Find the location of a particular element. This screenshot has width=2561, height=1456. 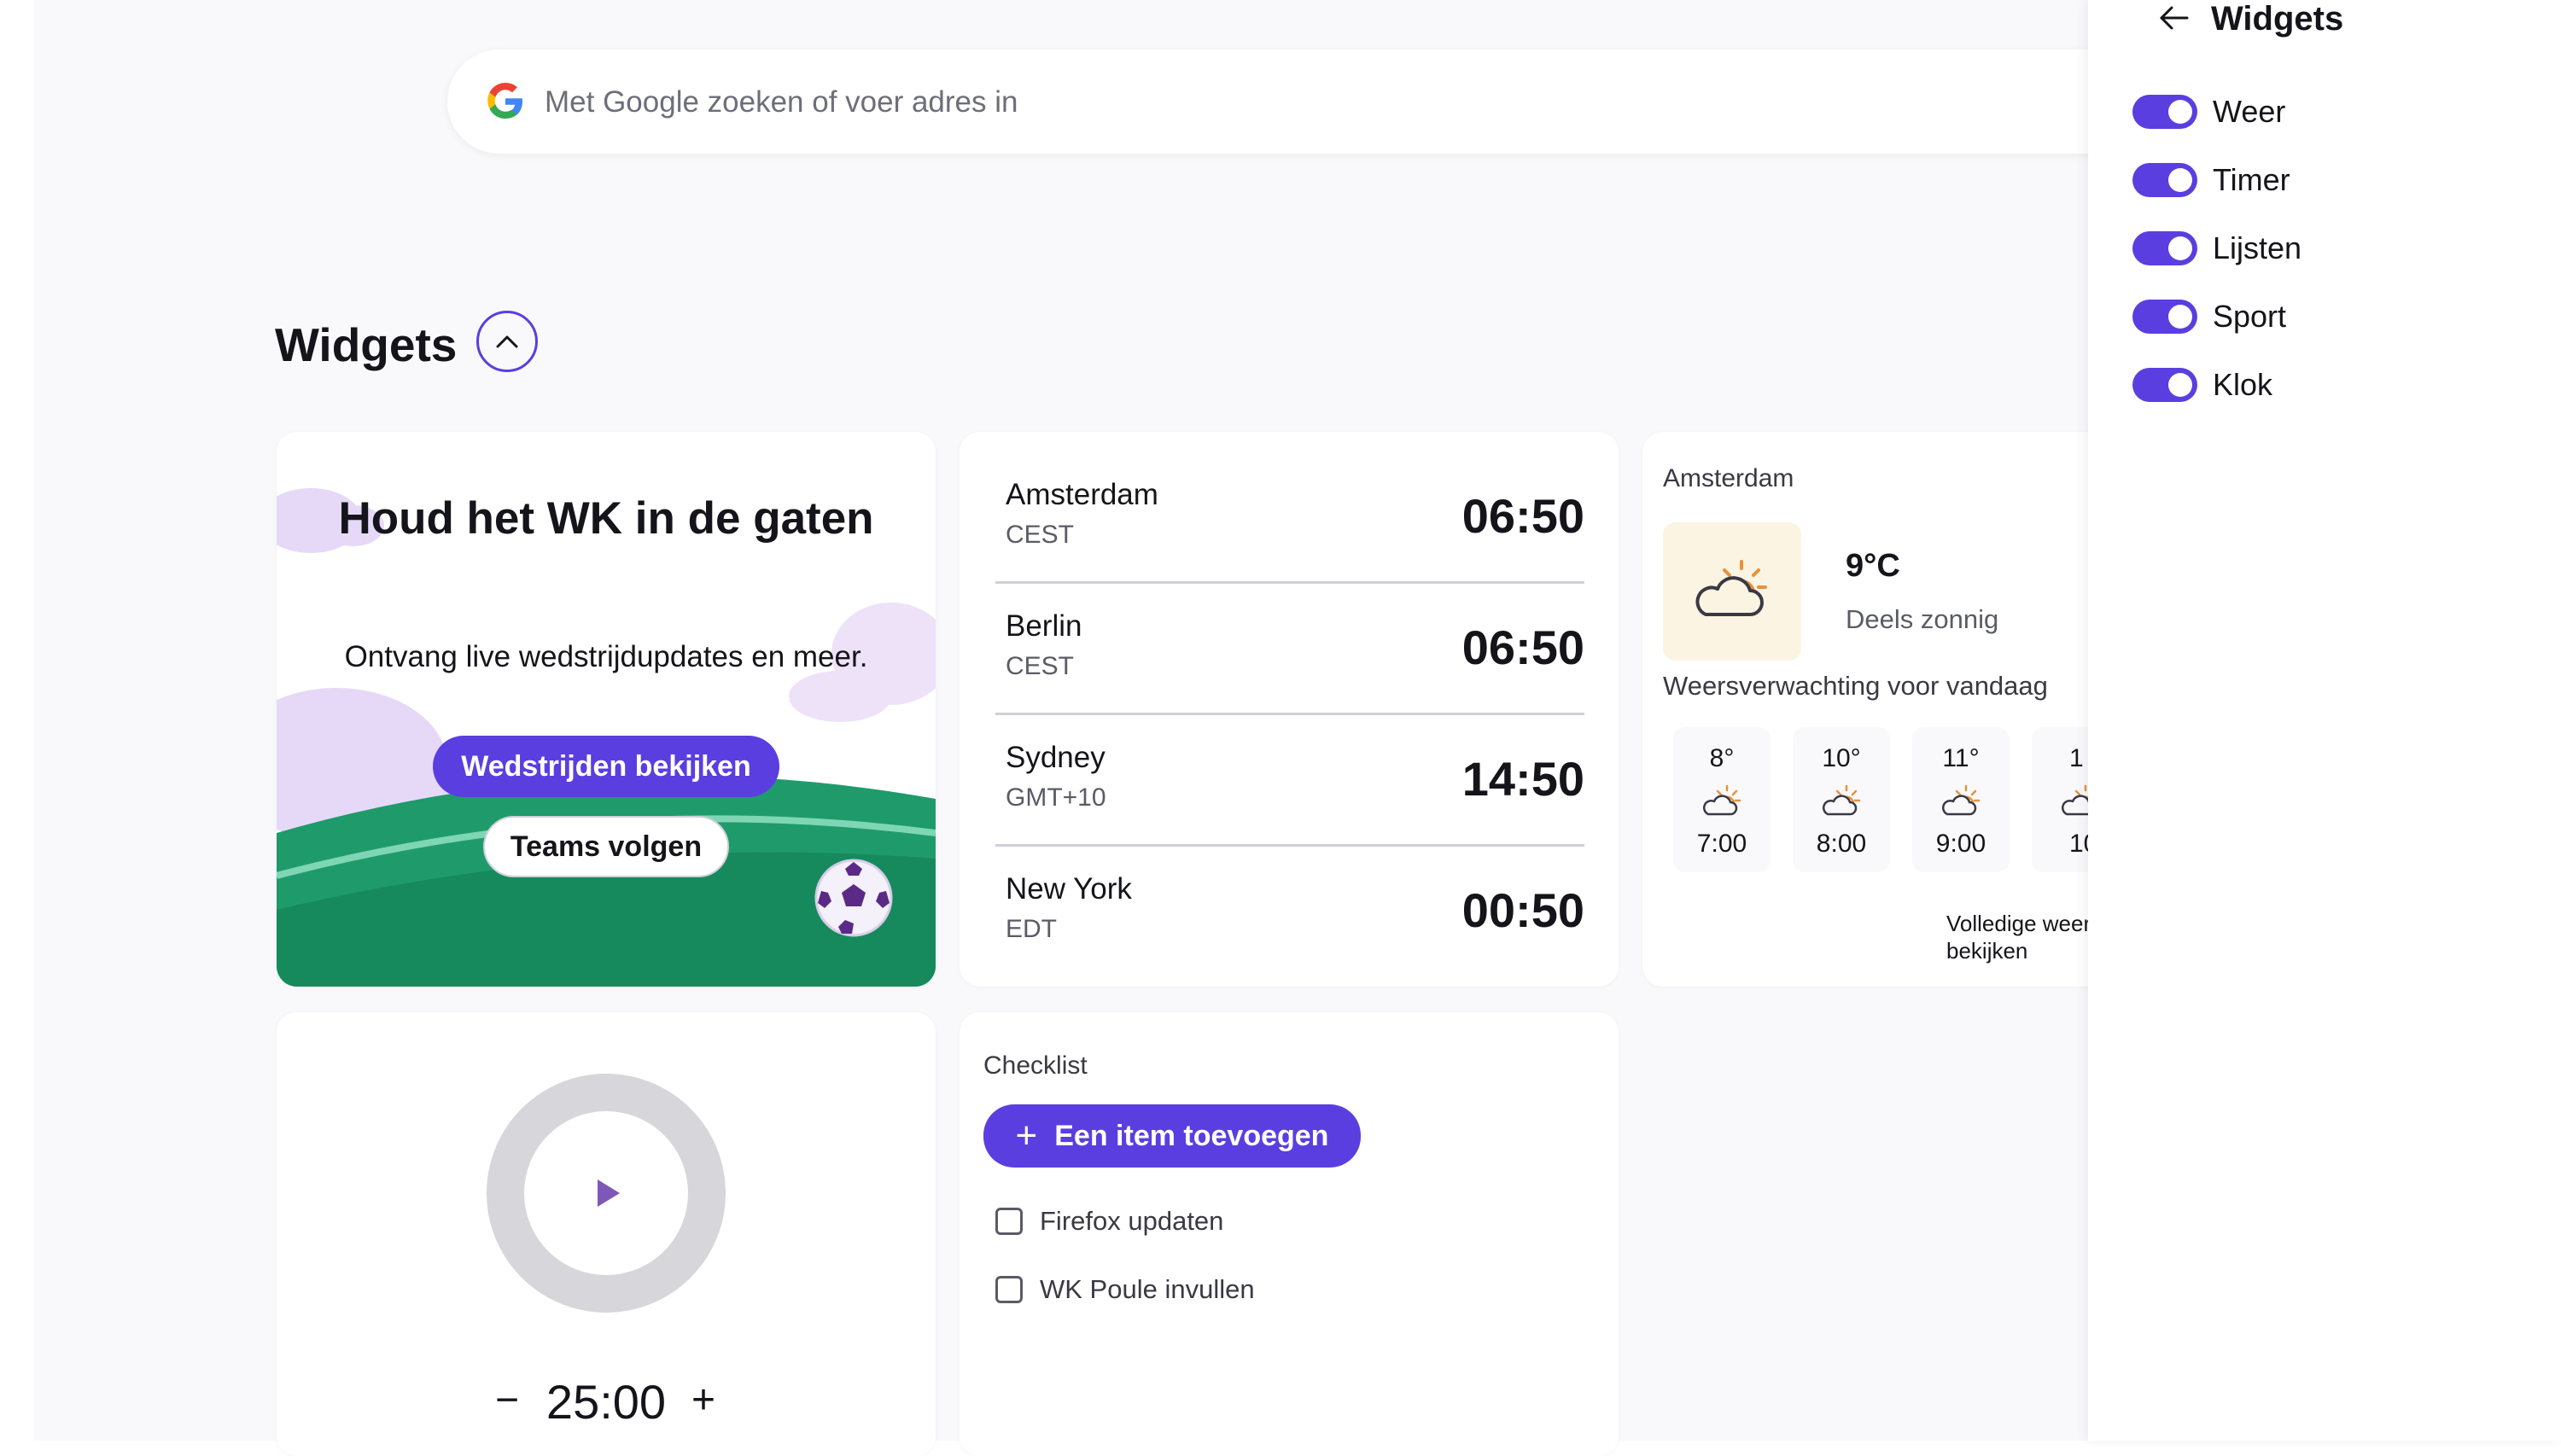

forecast-hour: 10° 8:00 is located at coordinates (1841, 799).